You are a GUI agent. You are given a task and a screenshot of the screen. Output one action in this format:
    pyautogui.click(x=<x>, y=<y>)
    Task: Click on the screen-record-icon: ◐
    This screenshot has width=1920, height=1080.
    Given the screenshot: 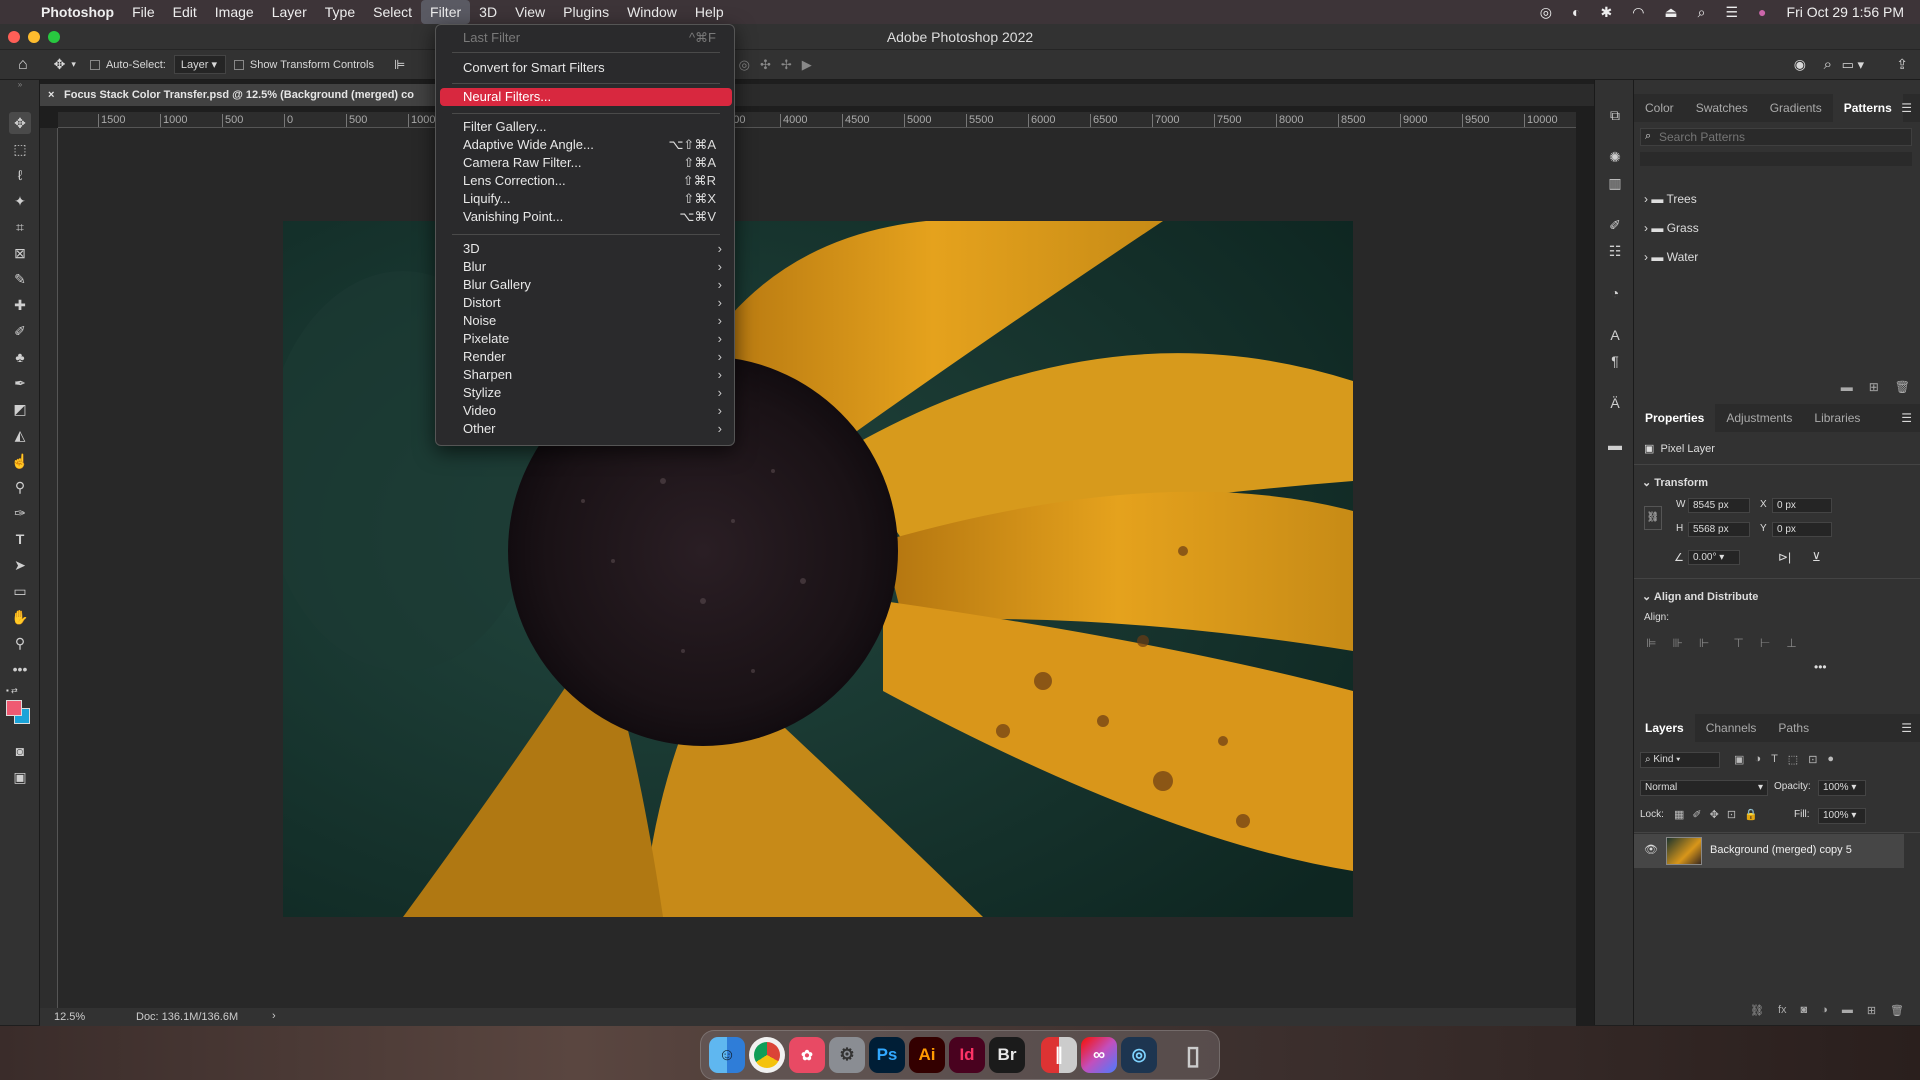 What is the action you would take?
    pyautogui.click(x=1576, y=12)
    